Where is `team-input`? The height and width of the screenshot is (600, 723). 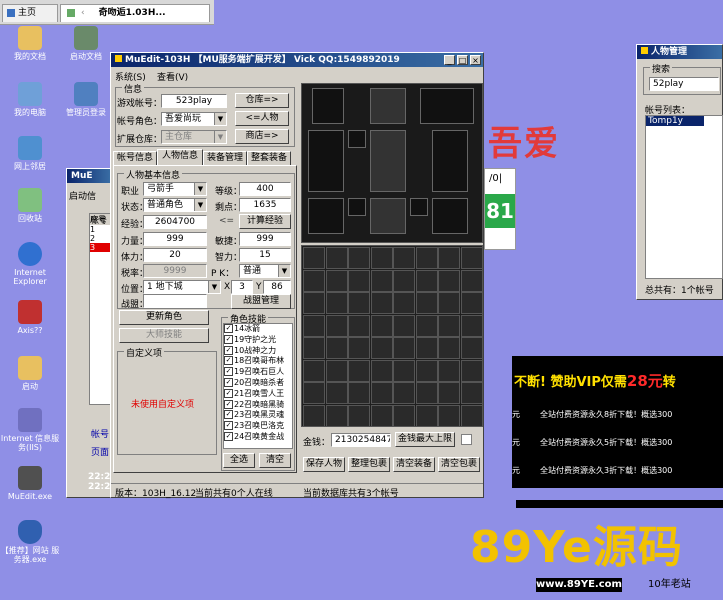 team-input is located at coordinates (175, 301).